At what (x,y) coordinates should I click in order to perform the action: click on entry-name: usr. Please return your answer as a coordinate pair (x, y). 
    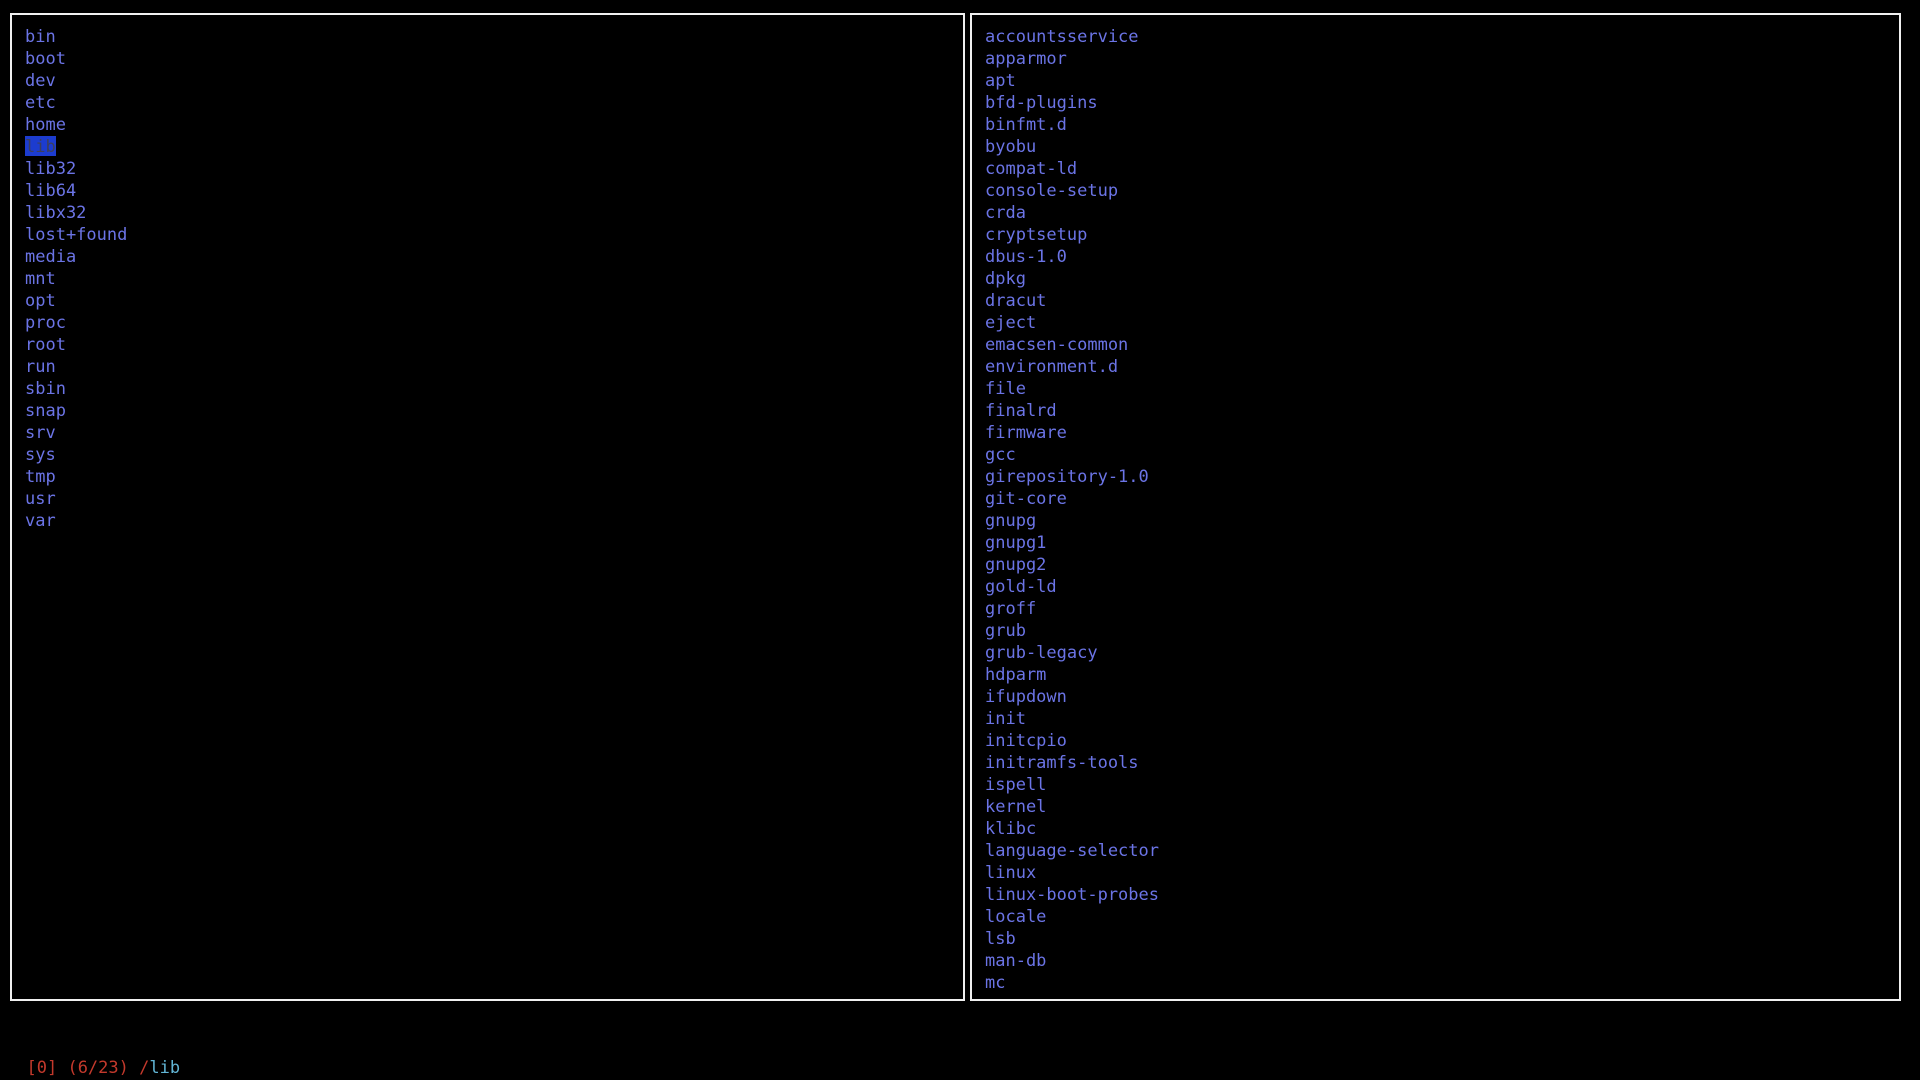
    Looking at the image, I should click on (40, 499).